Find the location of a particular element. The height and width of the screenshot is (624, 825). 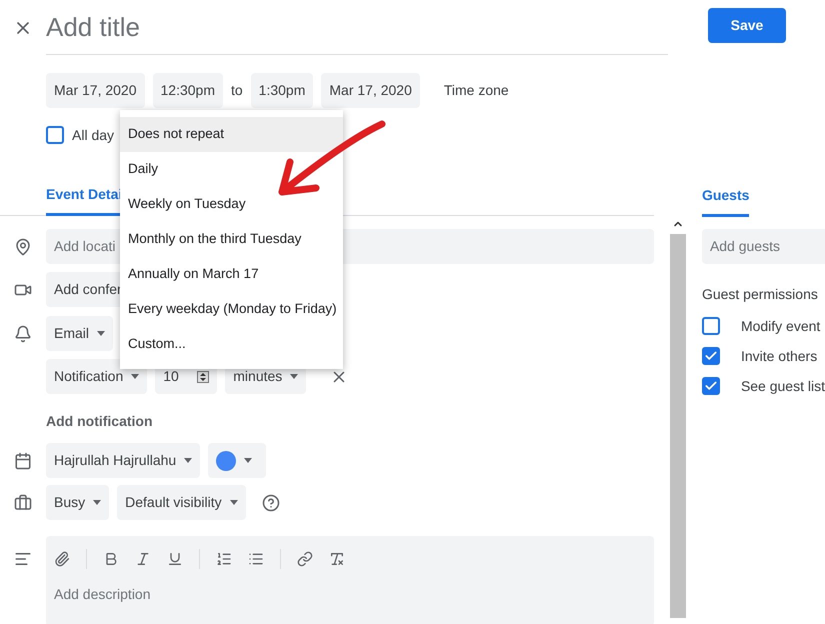

description-icon is located at coordinates (23, 559).